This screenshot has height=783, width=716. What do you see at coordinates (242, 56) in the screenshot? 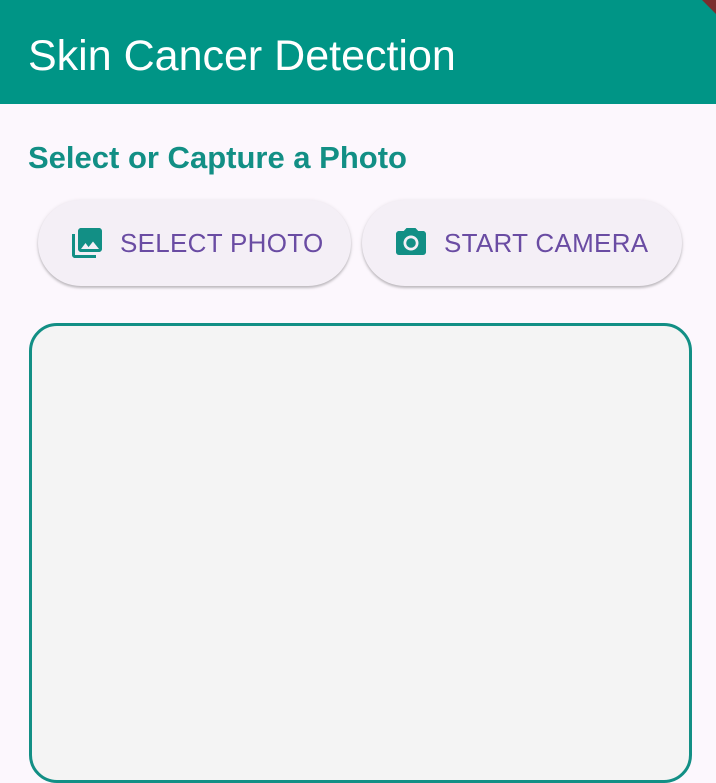
I see `app-title: Skin Cancer Detection` at bounding box center [242, 56].